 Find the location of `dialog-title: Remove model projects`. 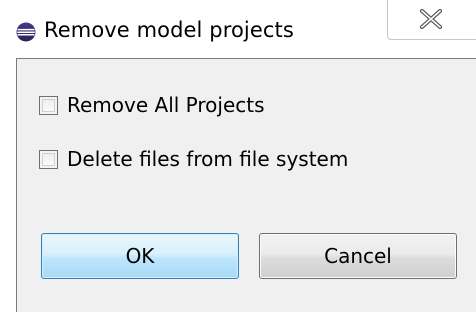

dialog-title: Remove model projects is located at coordinates (169, 30).